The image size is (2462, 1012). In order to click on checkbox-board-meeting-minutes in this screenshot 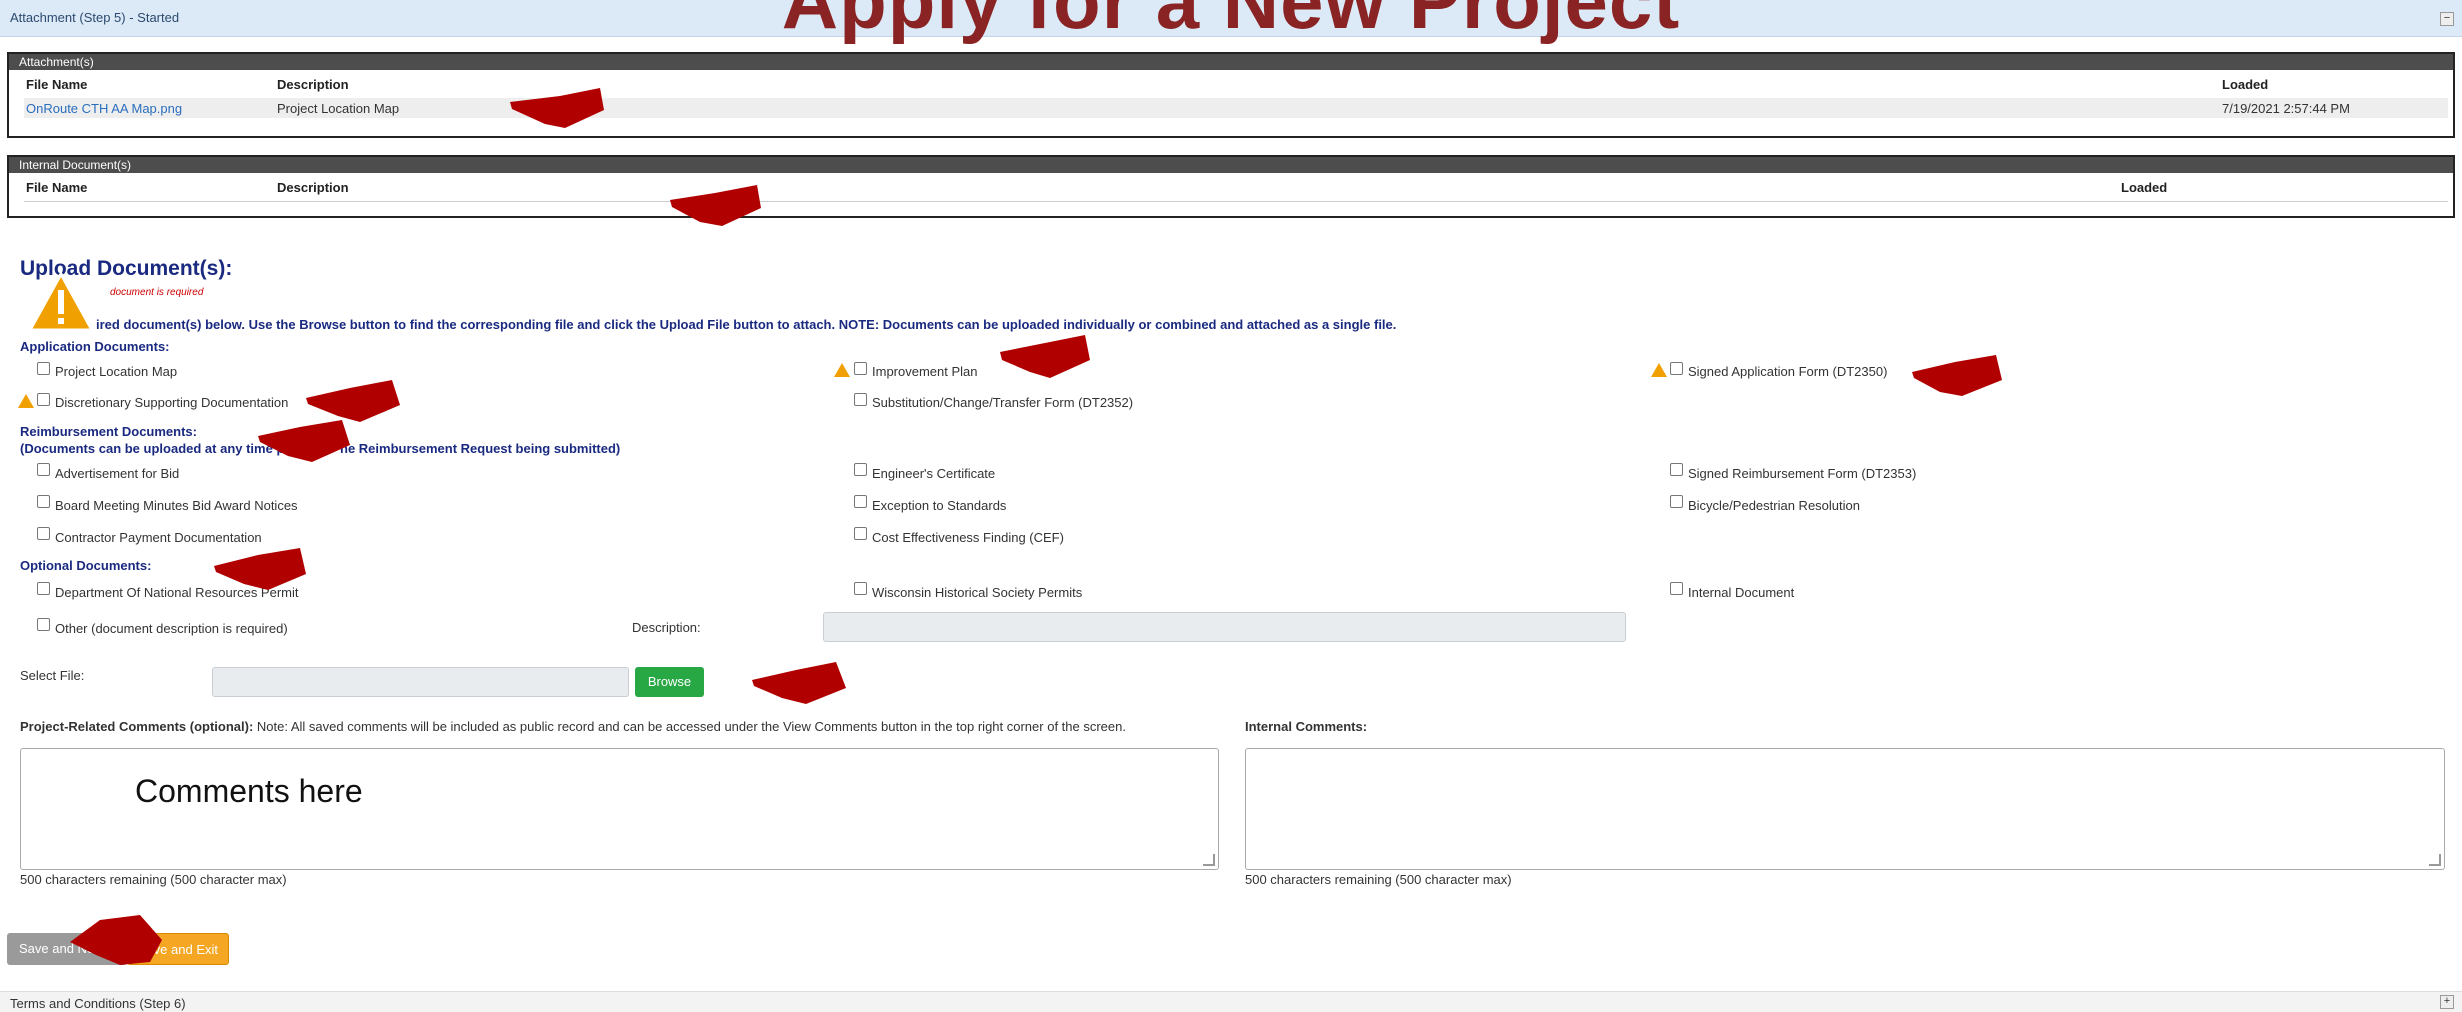, I will do `click(43, 501)`.